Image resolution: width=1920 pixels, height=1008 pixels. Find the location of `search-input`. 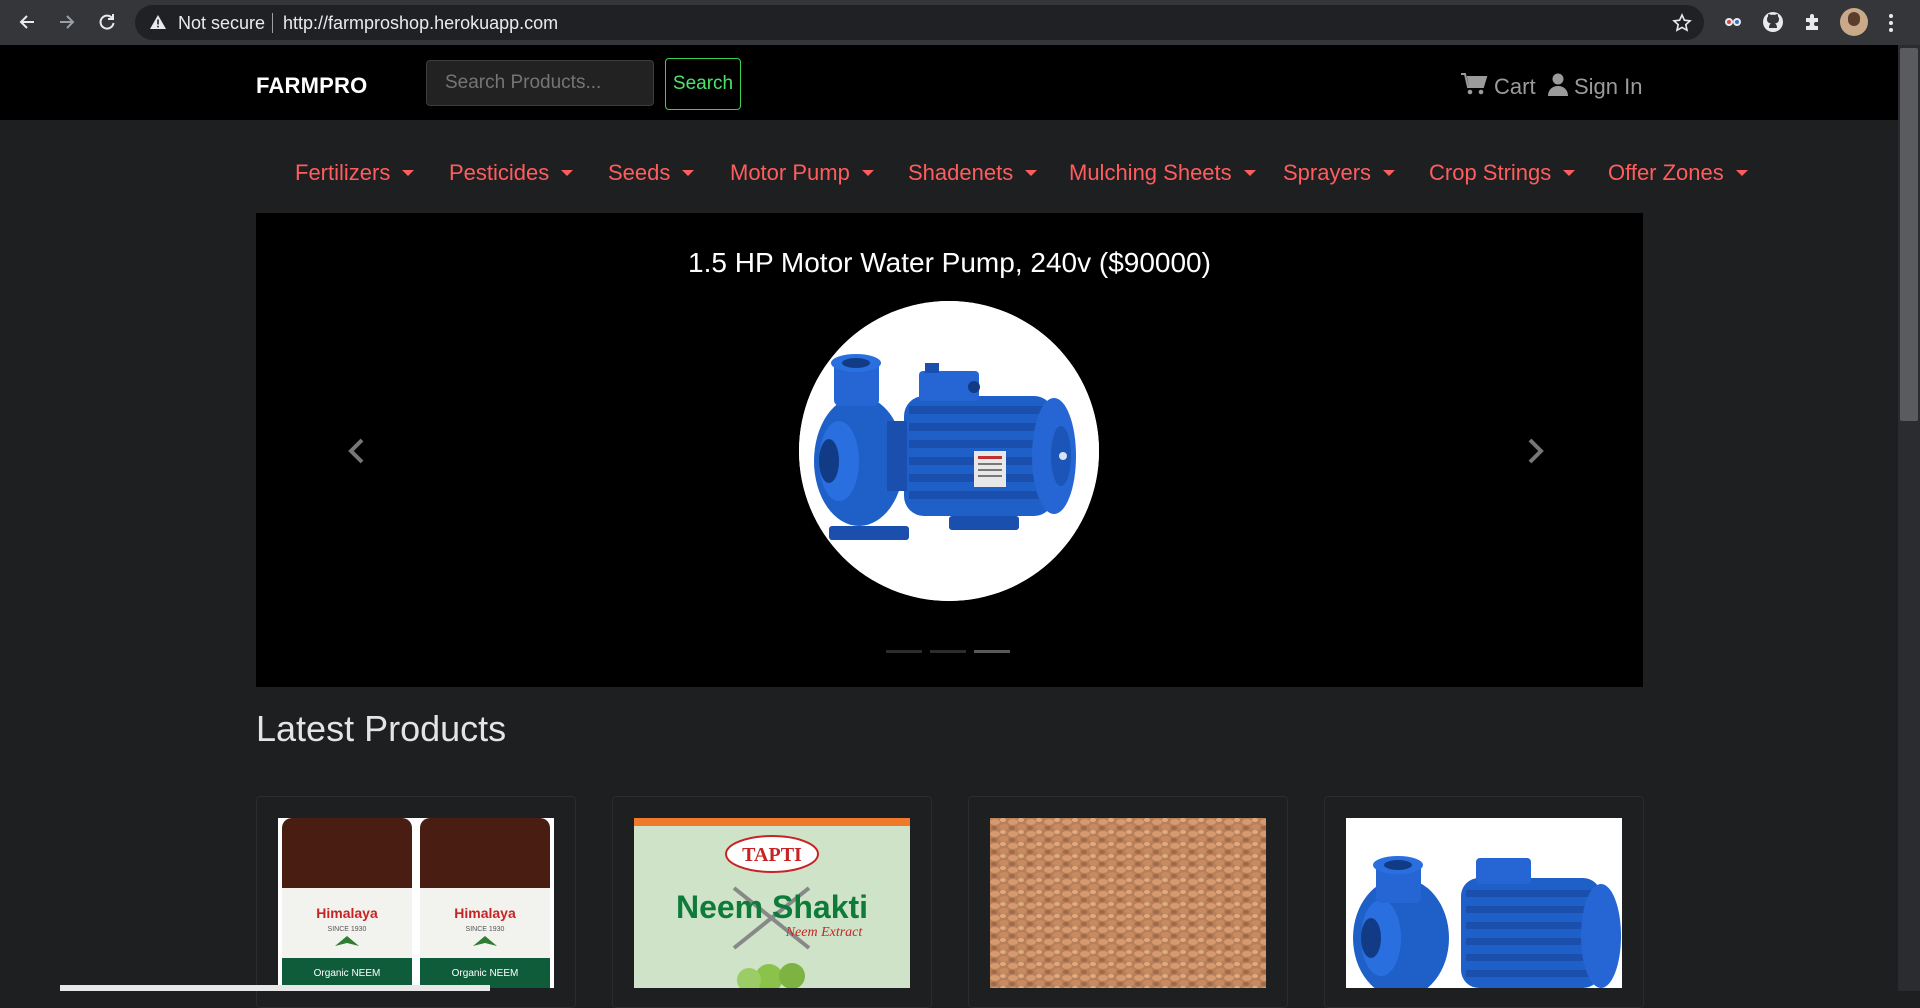

search-input is located at coordinates (540, 83).